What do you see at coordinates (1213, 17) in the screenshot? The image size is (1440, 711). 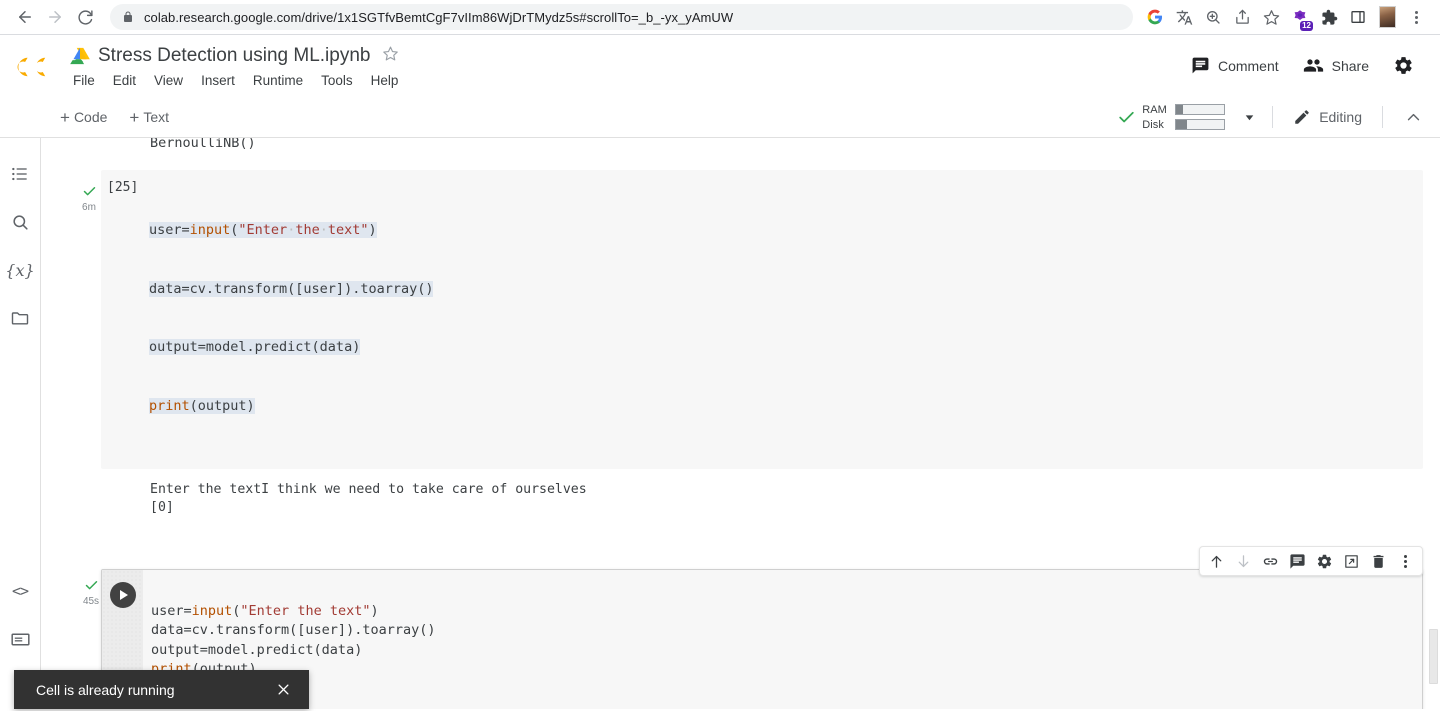 I see `zoom-search-icon` at bounding box center [1213, 17].